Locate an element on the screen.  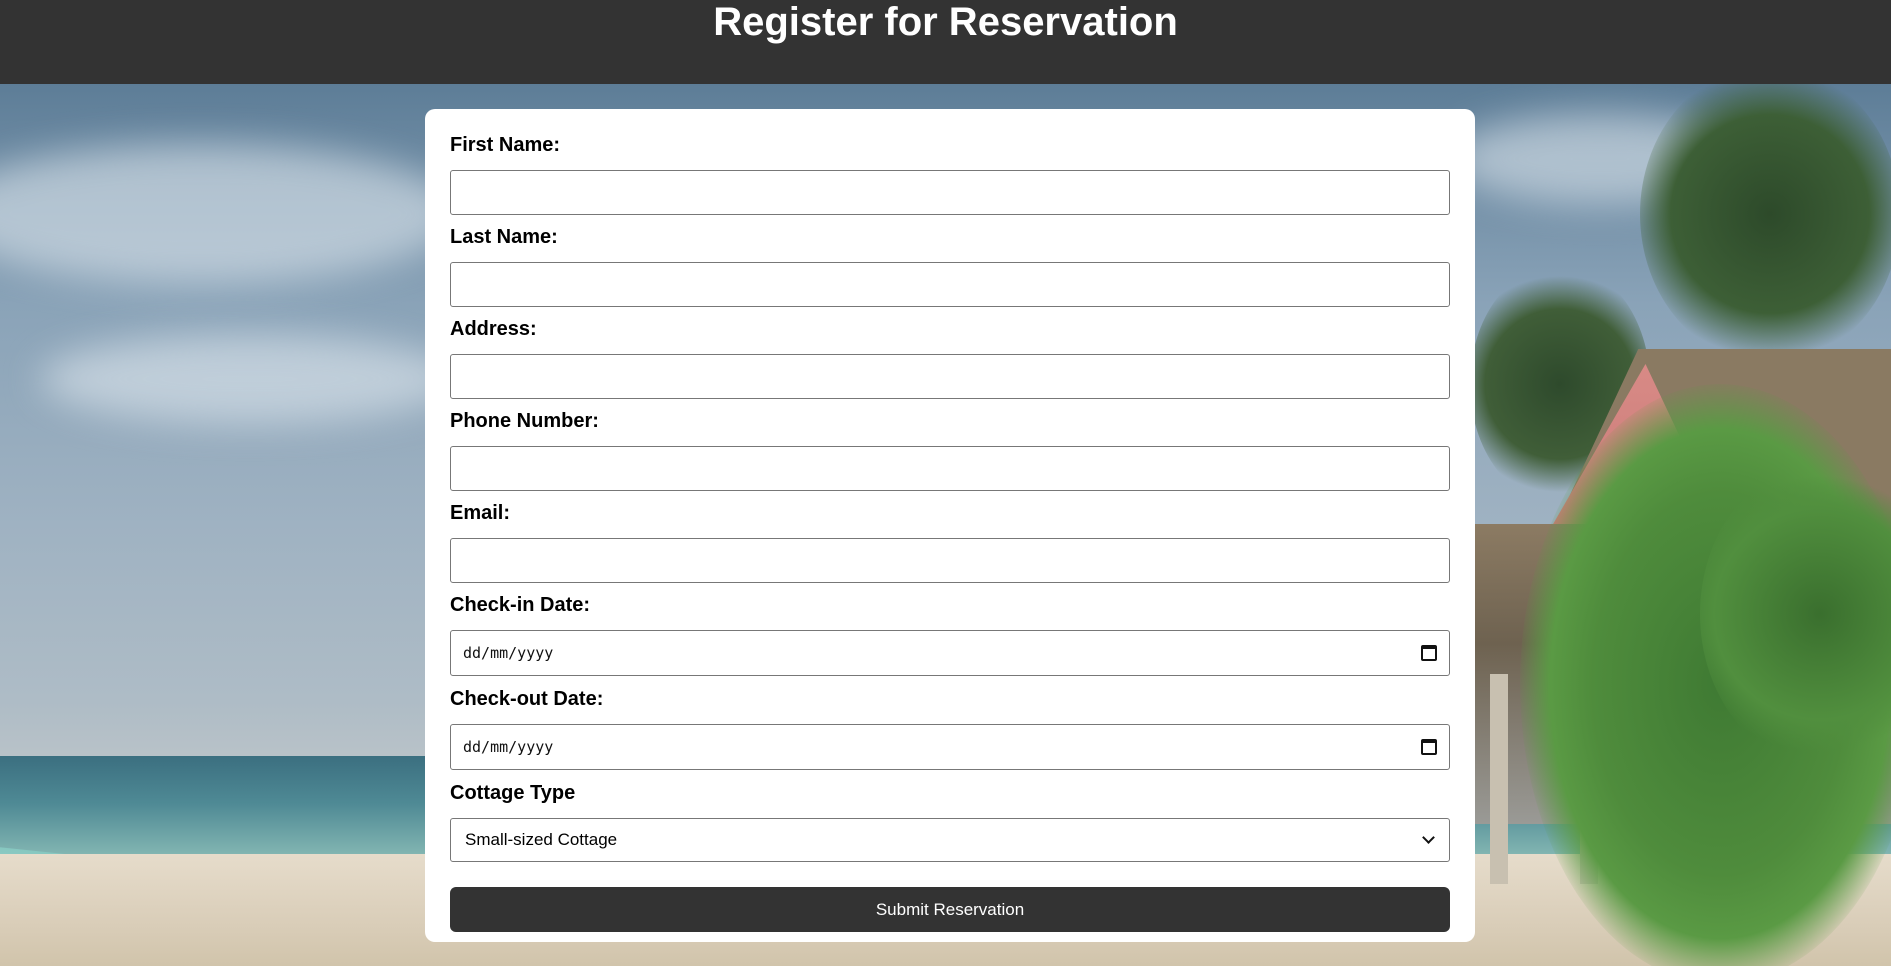
cottage-type-label: Cottage Type is located at coordinates (513, 793).